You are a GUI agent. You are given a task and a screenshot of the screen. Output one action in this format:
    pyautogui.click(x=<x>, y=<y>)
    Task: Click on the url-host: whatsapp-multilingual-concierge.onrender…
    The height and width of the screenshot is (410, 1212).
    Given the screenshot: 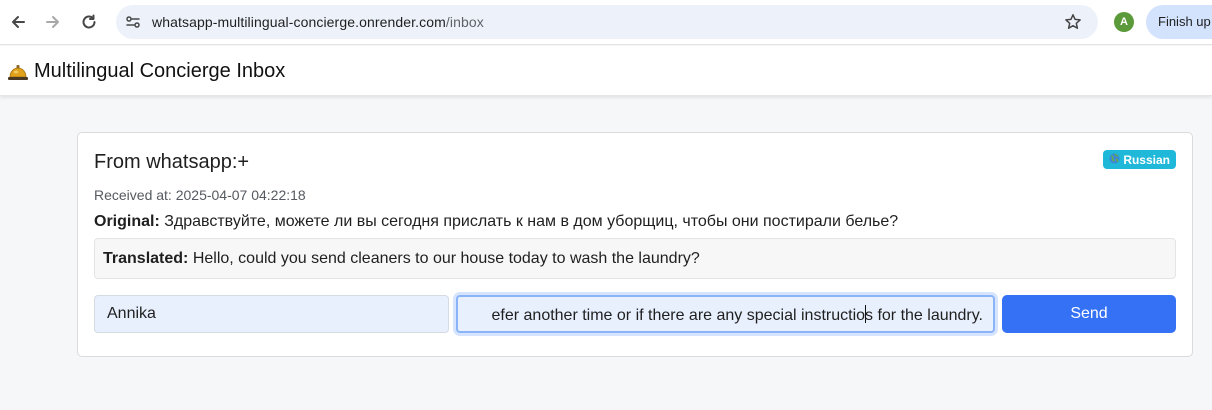 What is the action you would take?
    pyautogui.click(x=299, y=22)
    